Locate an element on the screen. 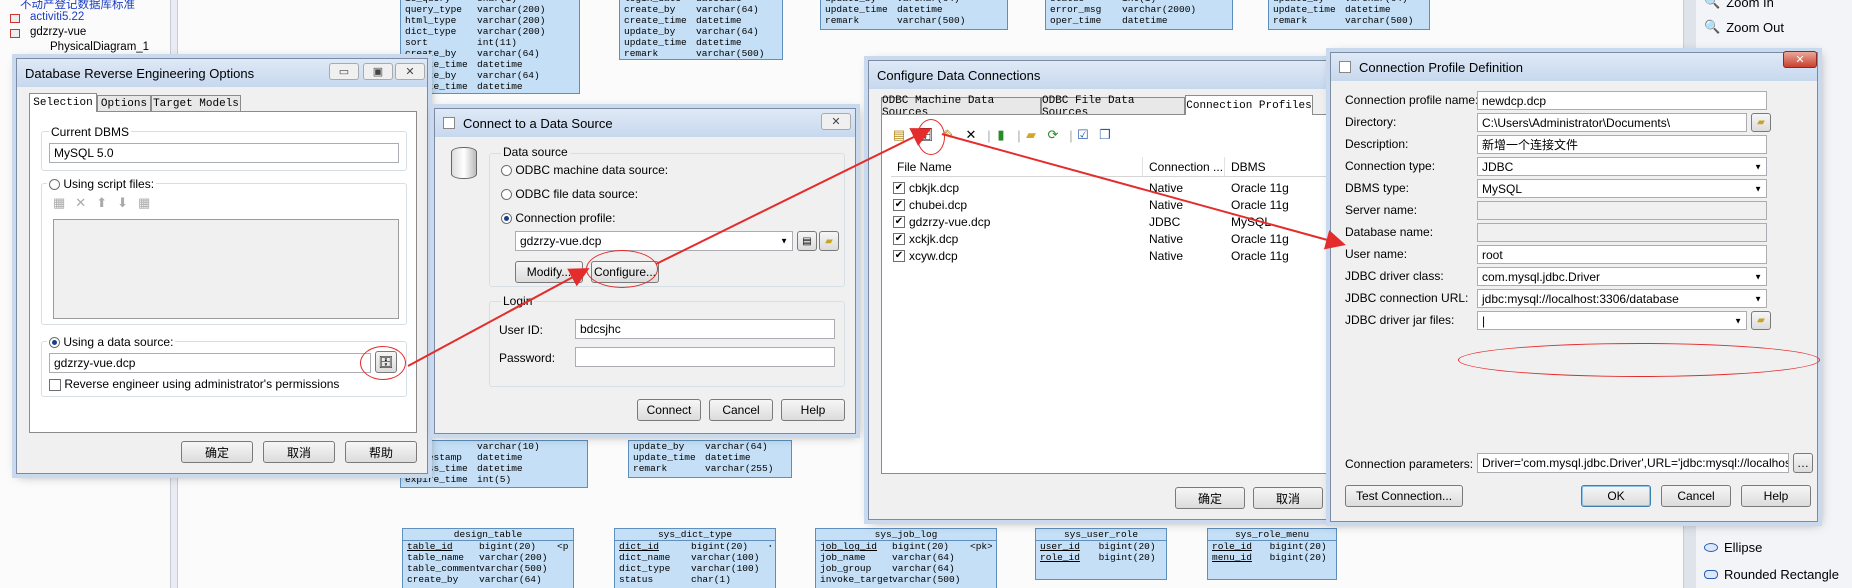 This screenshot has width=1852, height=588. arrow-to-configure is located at coordinates (498, 317).